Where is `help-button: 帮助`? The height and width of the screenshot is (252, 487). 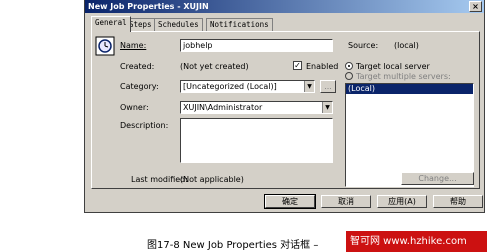 help-button: 帮助 is located at coordinates (458, 201).